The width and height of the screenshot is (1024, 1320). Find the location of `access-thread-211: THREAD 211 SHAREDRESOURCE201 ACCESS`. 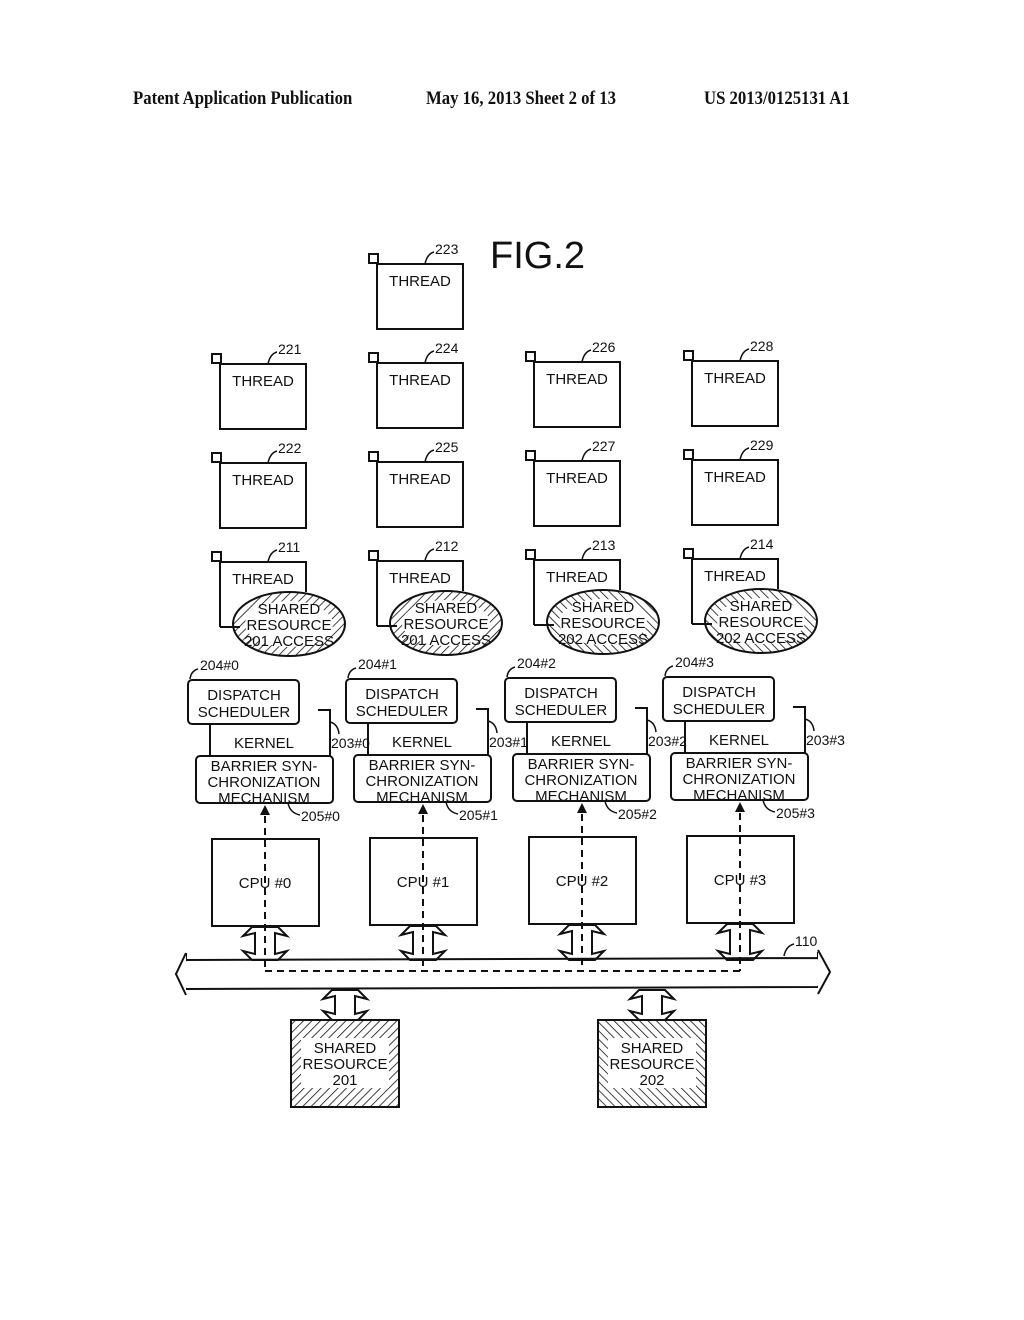

access-thread-211: THREAD 211 SHAREDRESOURCE201 ACCESS is located at coordinates (278, 598).